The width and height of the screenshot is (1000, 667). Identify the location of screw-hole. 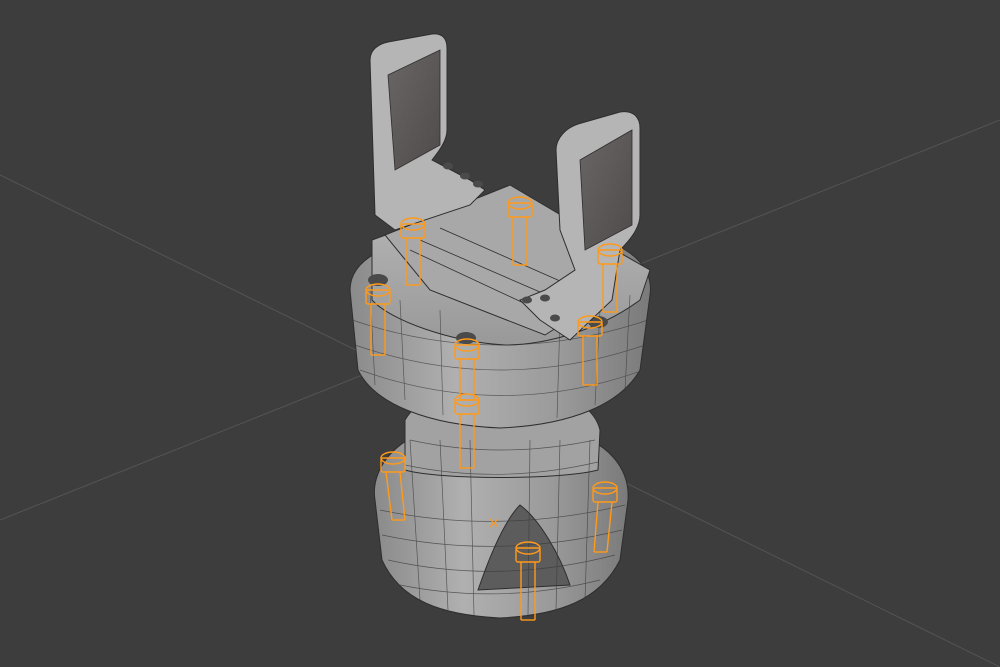
(466, 338).